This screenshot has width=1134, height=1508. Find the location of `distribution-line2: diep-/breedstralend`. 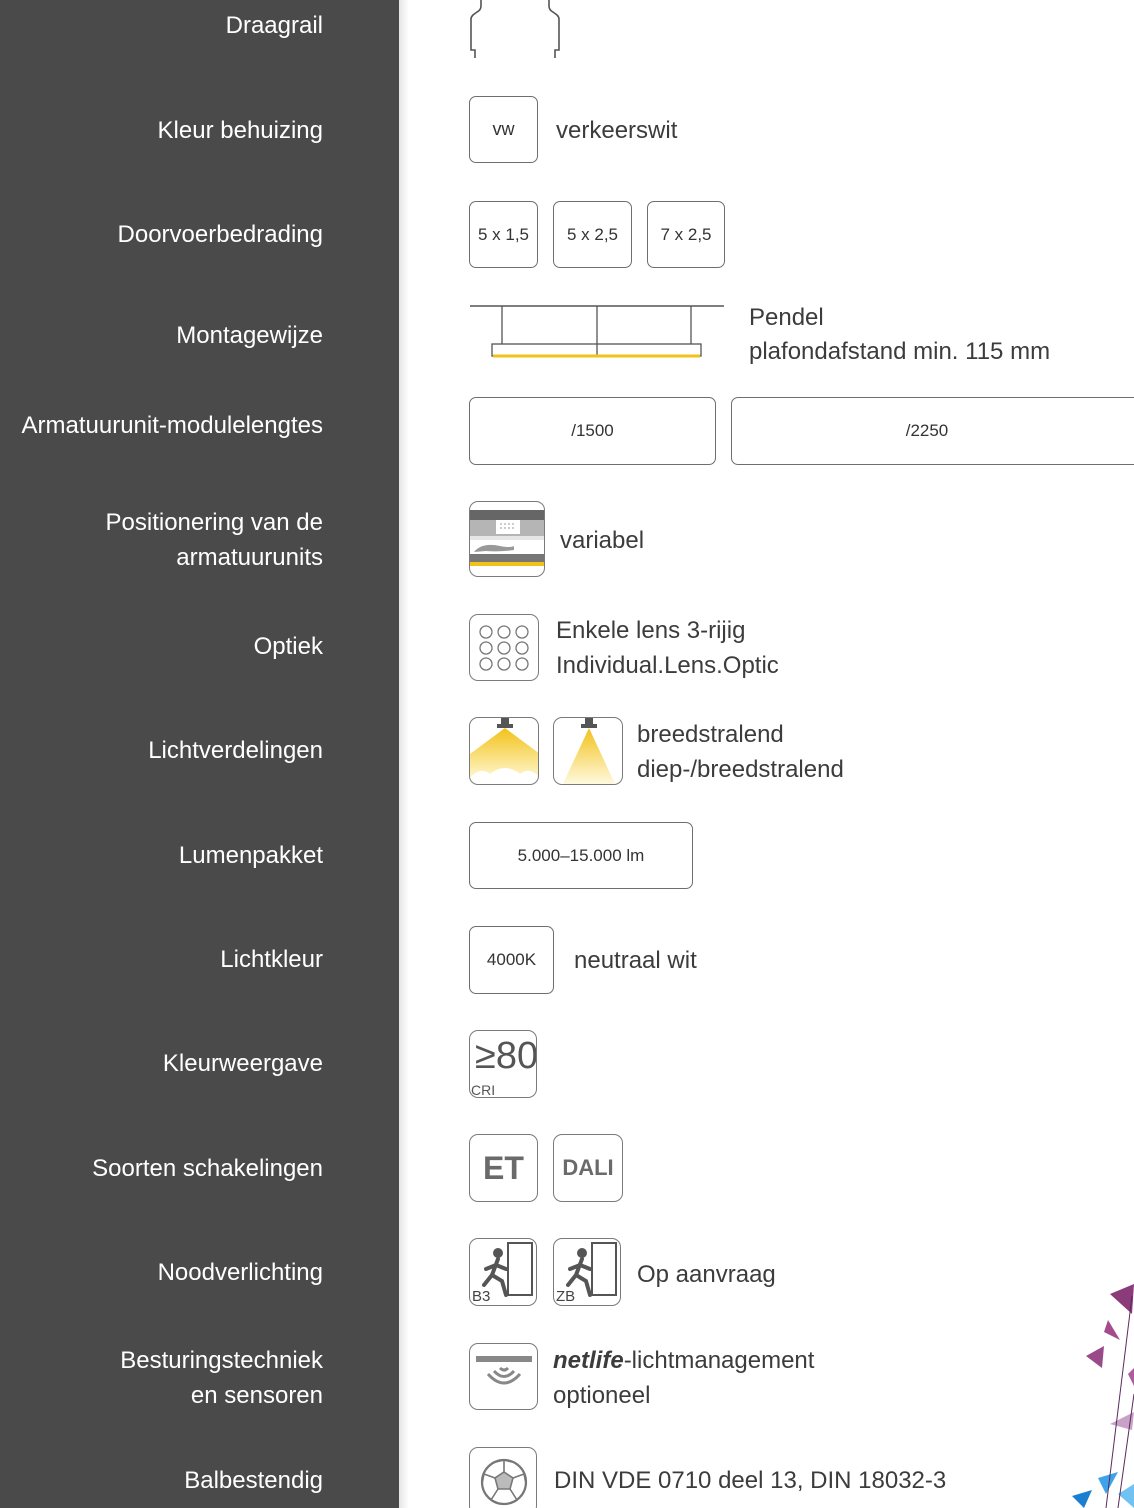

distribution-line2: diep-/breedstralend is located at coordinates (740, 769).